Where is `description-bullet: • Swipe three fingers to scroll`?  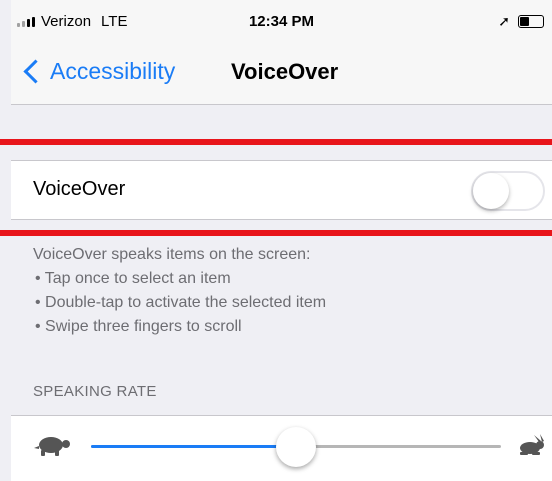 description-bullet: • Swipe three fingers to scroll is located at coordinates (138, 326).